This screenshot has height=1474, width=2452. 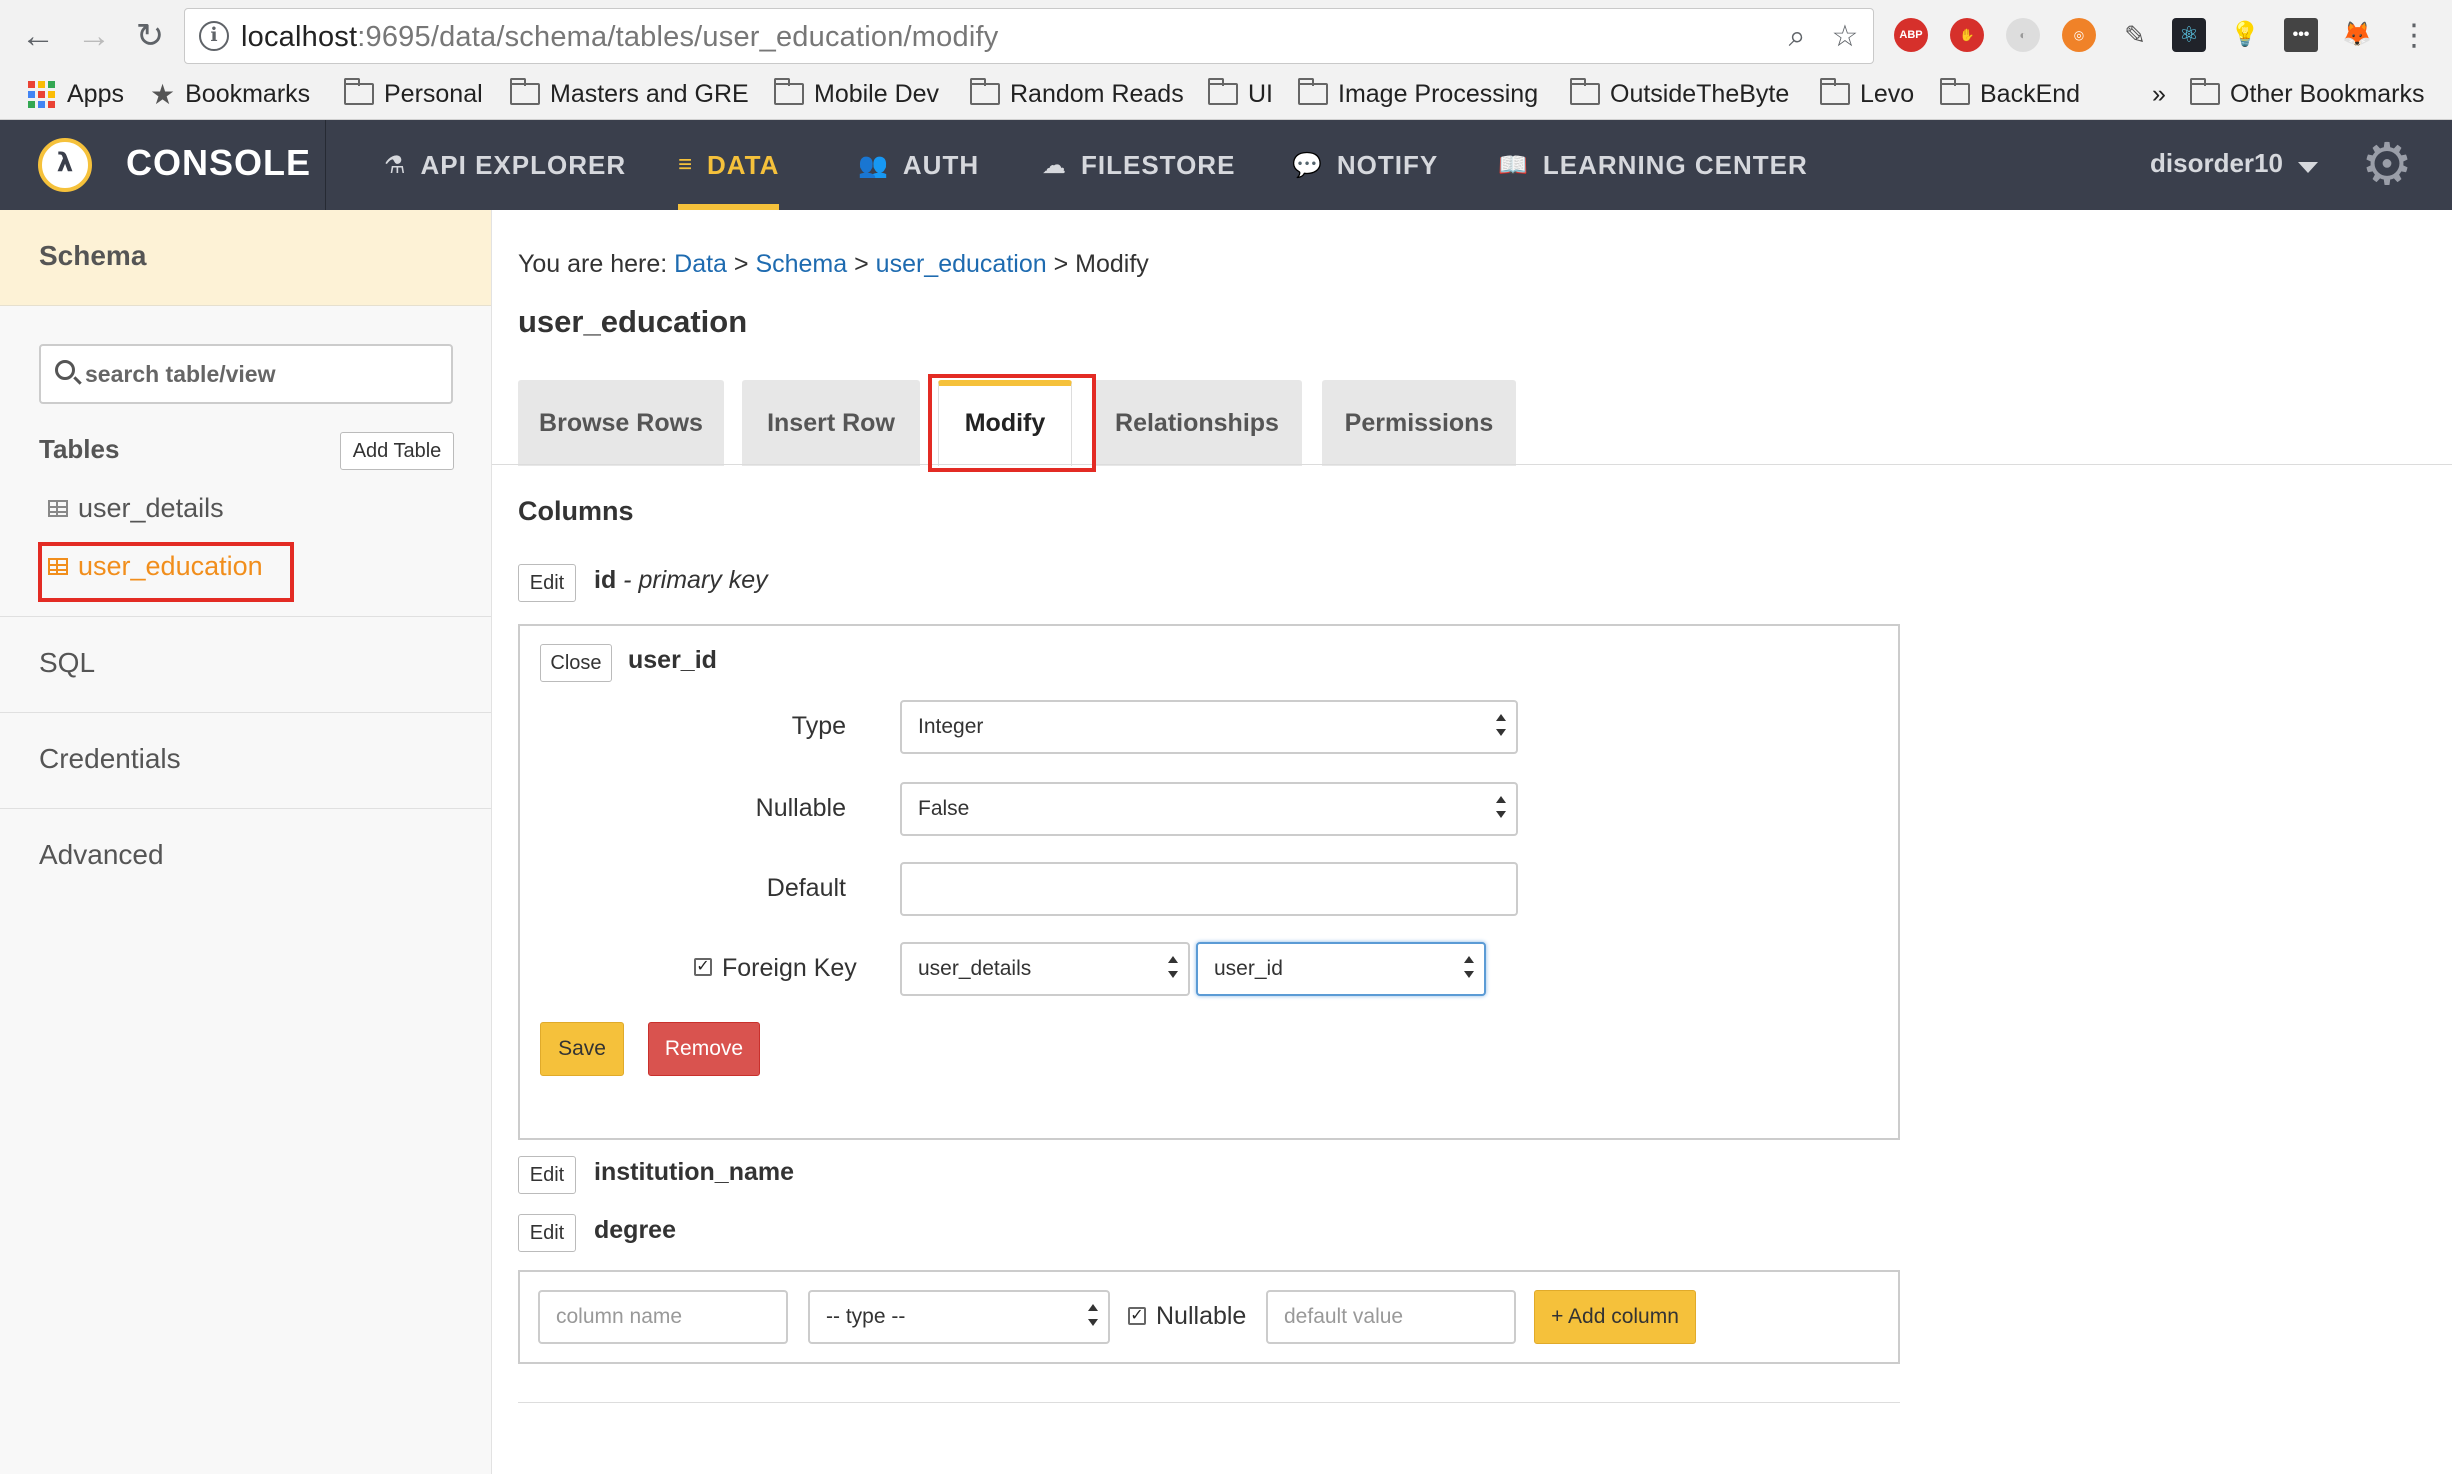 I want to click on bookmark-random-reads: Random Reads, so click(x=1077, y=94).